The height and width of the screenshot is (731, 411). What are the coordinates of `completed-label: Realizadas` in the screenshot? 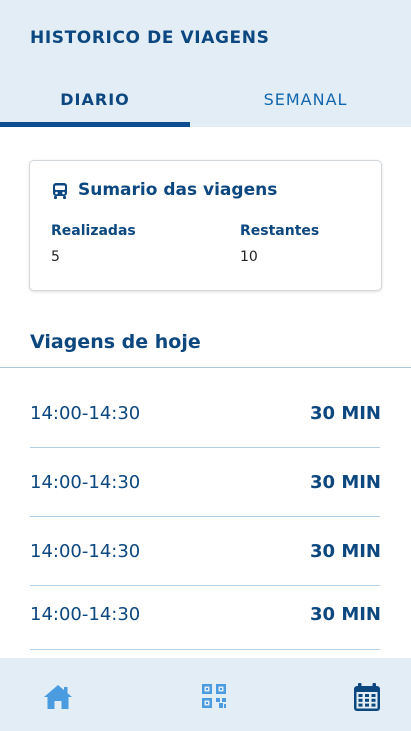 It's located at (93, 231).